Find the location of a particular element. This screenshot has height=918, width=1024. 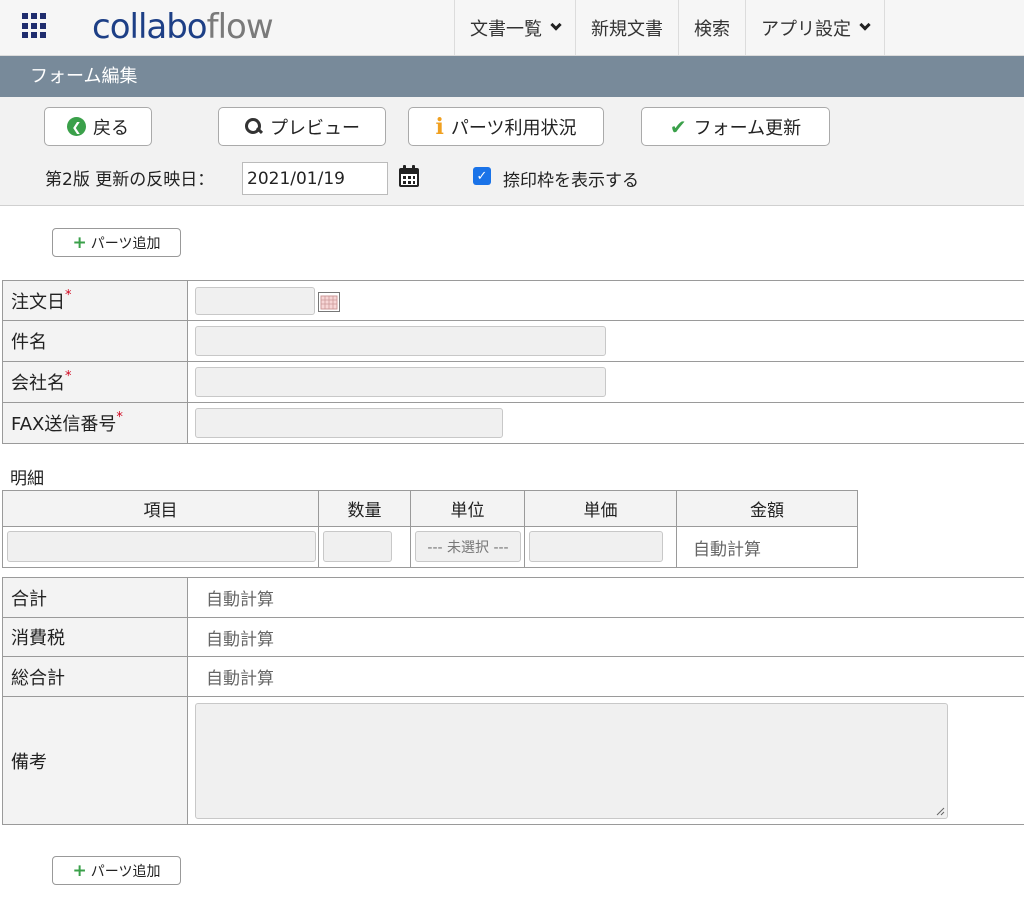

preview-button: プレビュー is located at coordinates (302, 126).